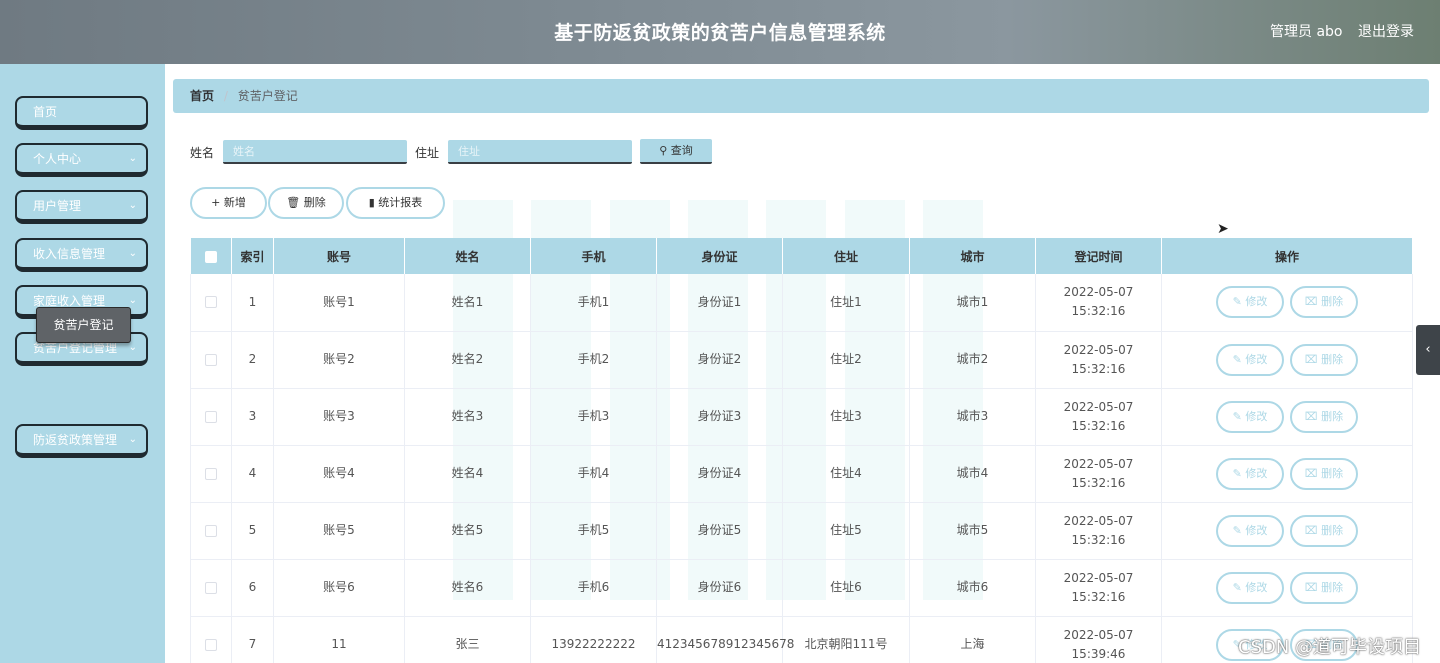 The width and height of the screenshot is (1440, 663). I want to click on row-register-time: 2022-05-07 15:39:46, so click(1098, 639).